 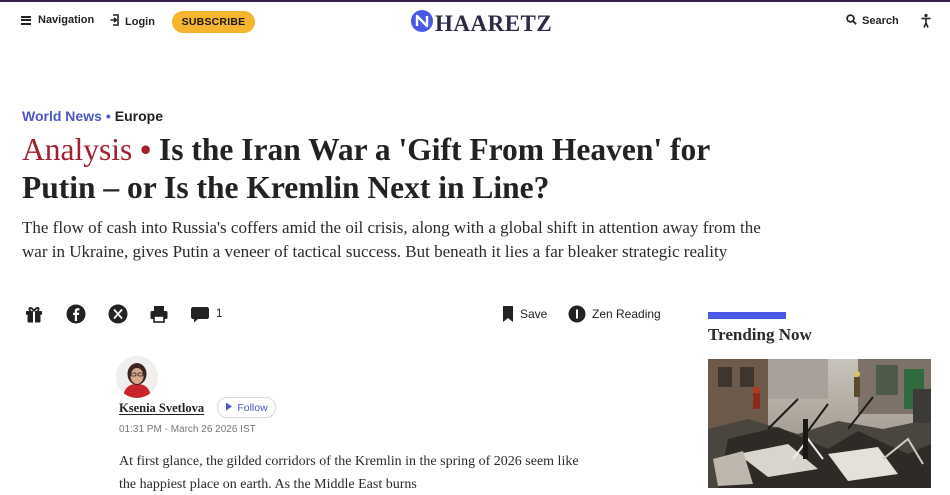 What do you see at coordinates (577, 314) in the screenshot?
I see `zen-reading-icon` at bounding box center [577, 314].